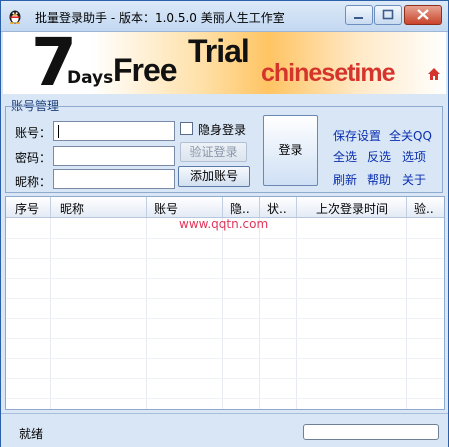 The image size is (449, 447). What do you see at coordinates (33, 133) in the screenshot?
I see `account-label: 账号：` at bounding box center [33, 133].